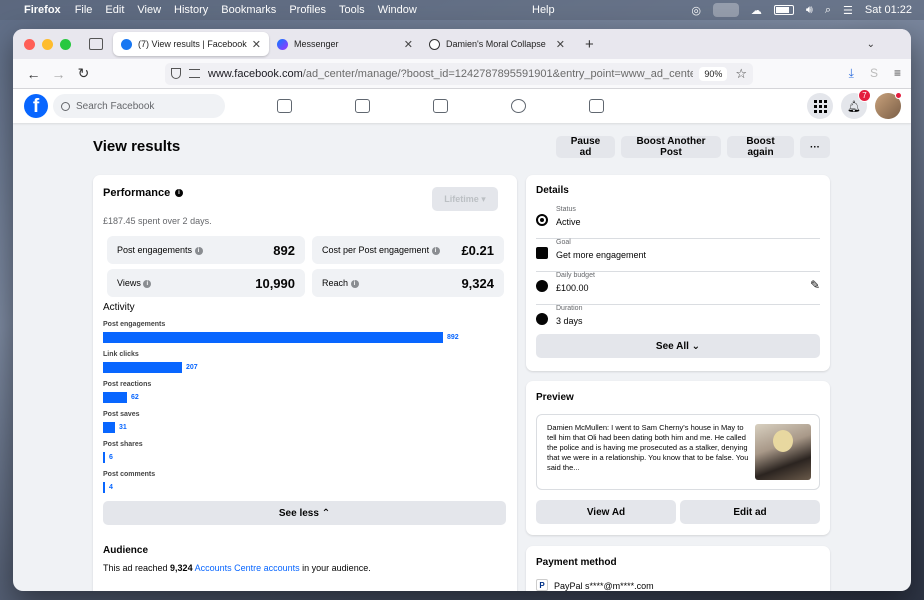 This screenshot has height=600, width=924. I want to click on tab-title: Damien's Moral Collapse, so click(496, 44).